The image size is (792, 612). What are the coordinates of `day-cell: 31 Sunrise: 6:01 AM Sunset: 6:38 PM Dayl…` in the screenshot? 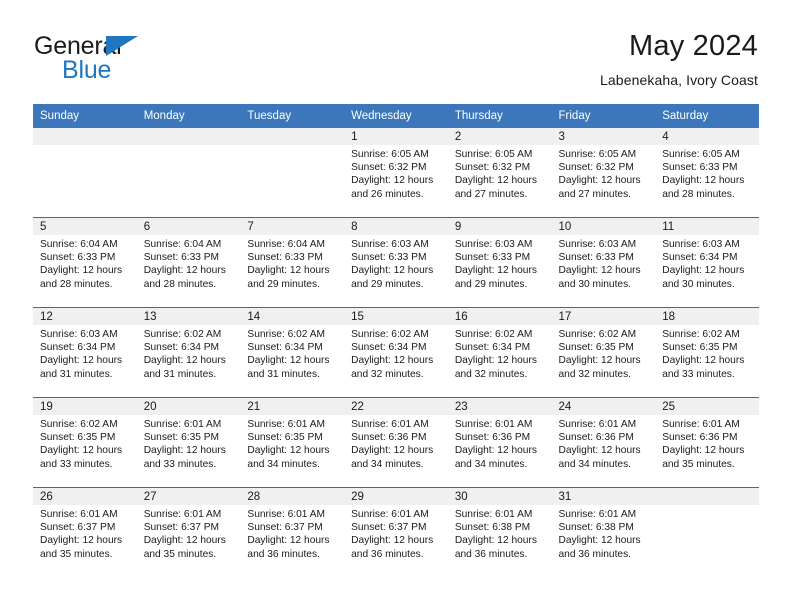 It's located at (603, 532).